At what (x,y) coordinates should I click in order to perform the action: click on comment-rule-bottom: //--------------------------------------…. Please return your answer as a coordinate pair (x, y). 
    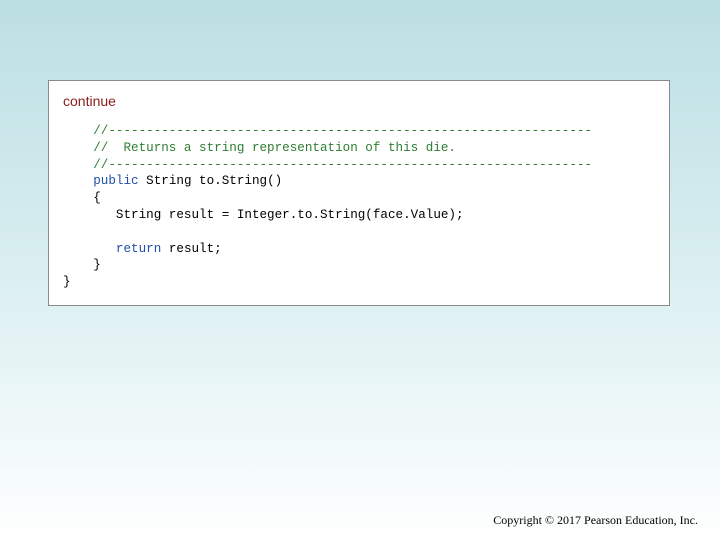
    Looking at the image, I should click on (343, 164).